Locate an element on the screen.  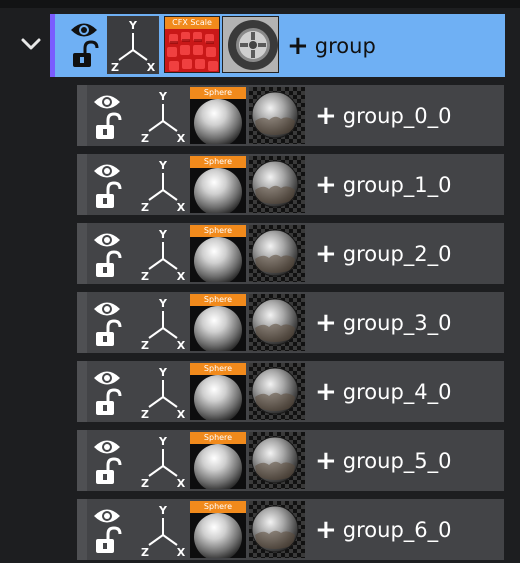
child-name: group_5_0 is located at coordinates (397, 460).